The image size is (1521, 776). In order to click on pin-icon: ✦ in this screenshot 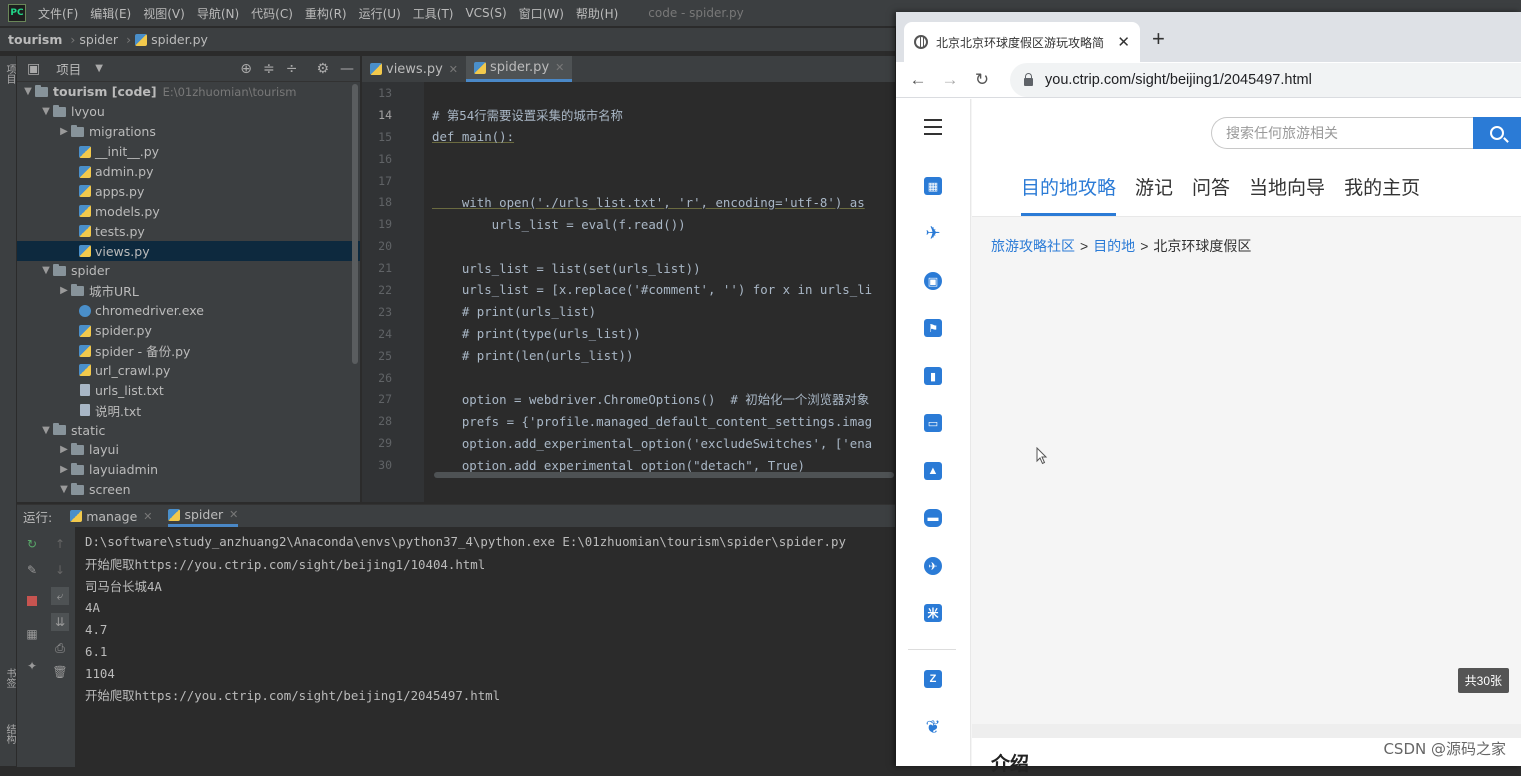, I will do `click(32, 666)`.